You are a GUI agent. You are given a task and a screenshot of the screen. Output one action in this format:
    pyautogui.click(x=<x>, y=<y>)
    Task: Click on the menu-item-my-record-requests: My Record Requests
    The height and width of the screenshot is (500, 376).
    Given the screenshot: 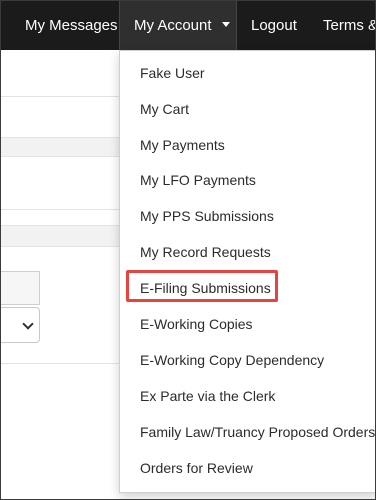 What is the action you would take?
    pyautogui.click(x=205, y=252)
    